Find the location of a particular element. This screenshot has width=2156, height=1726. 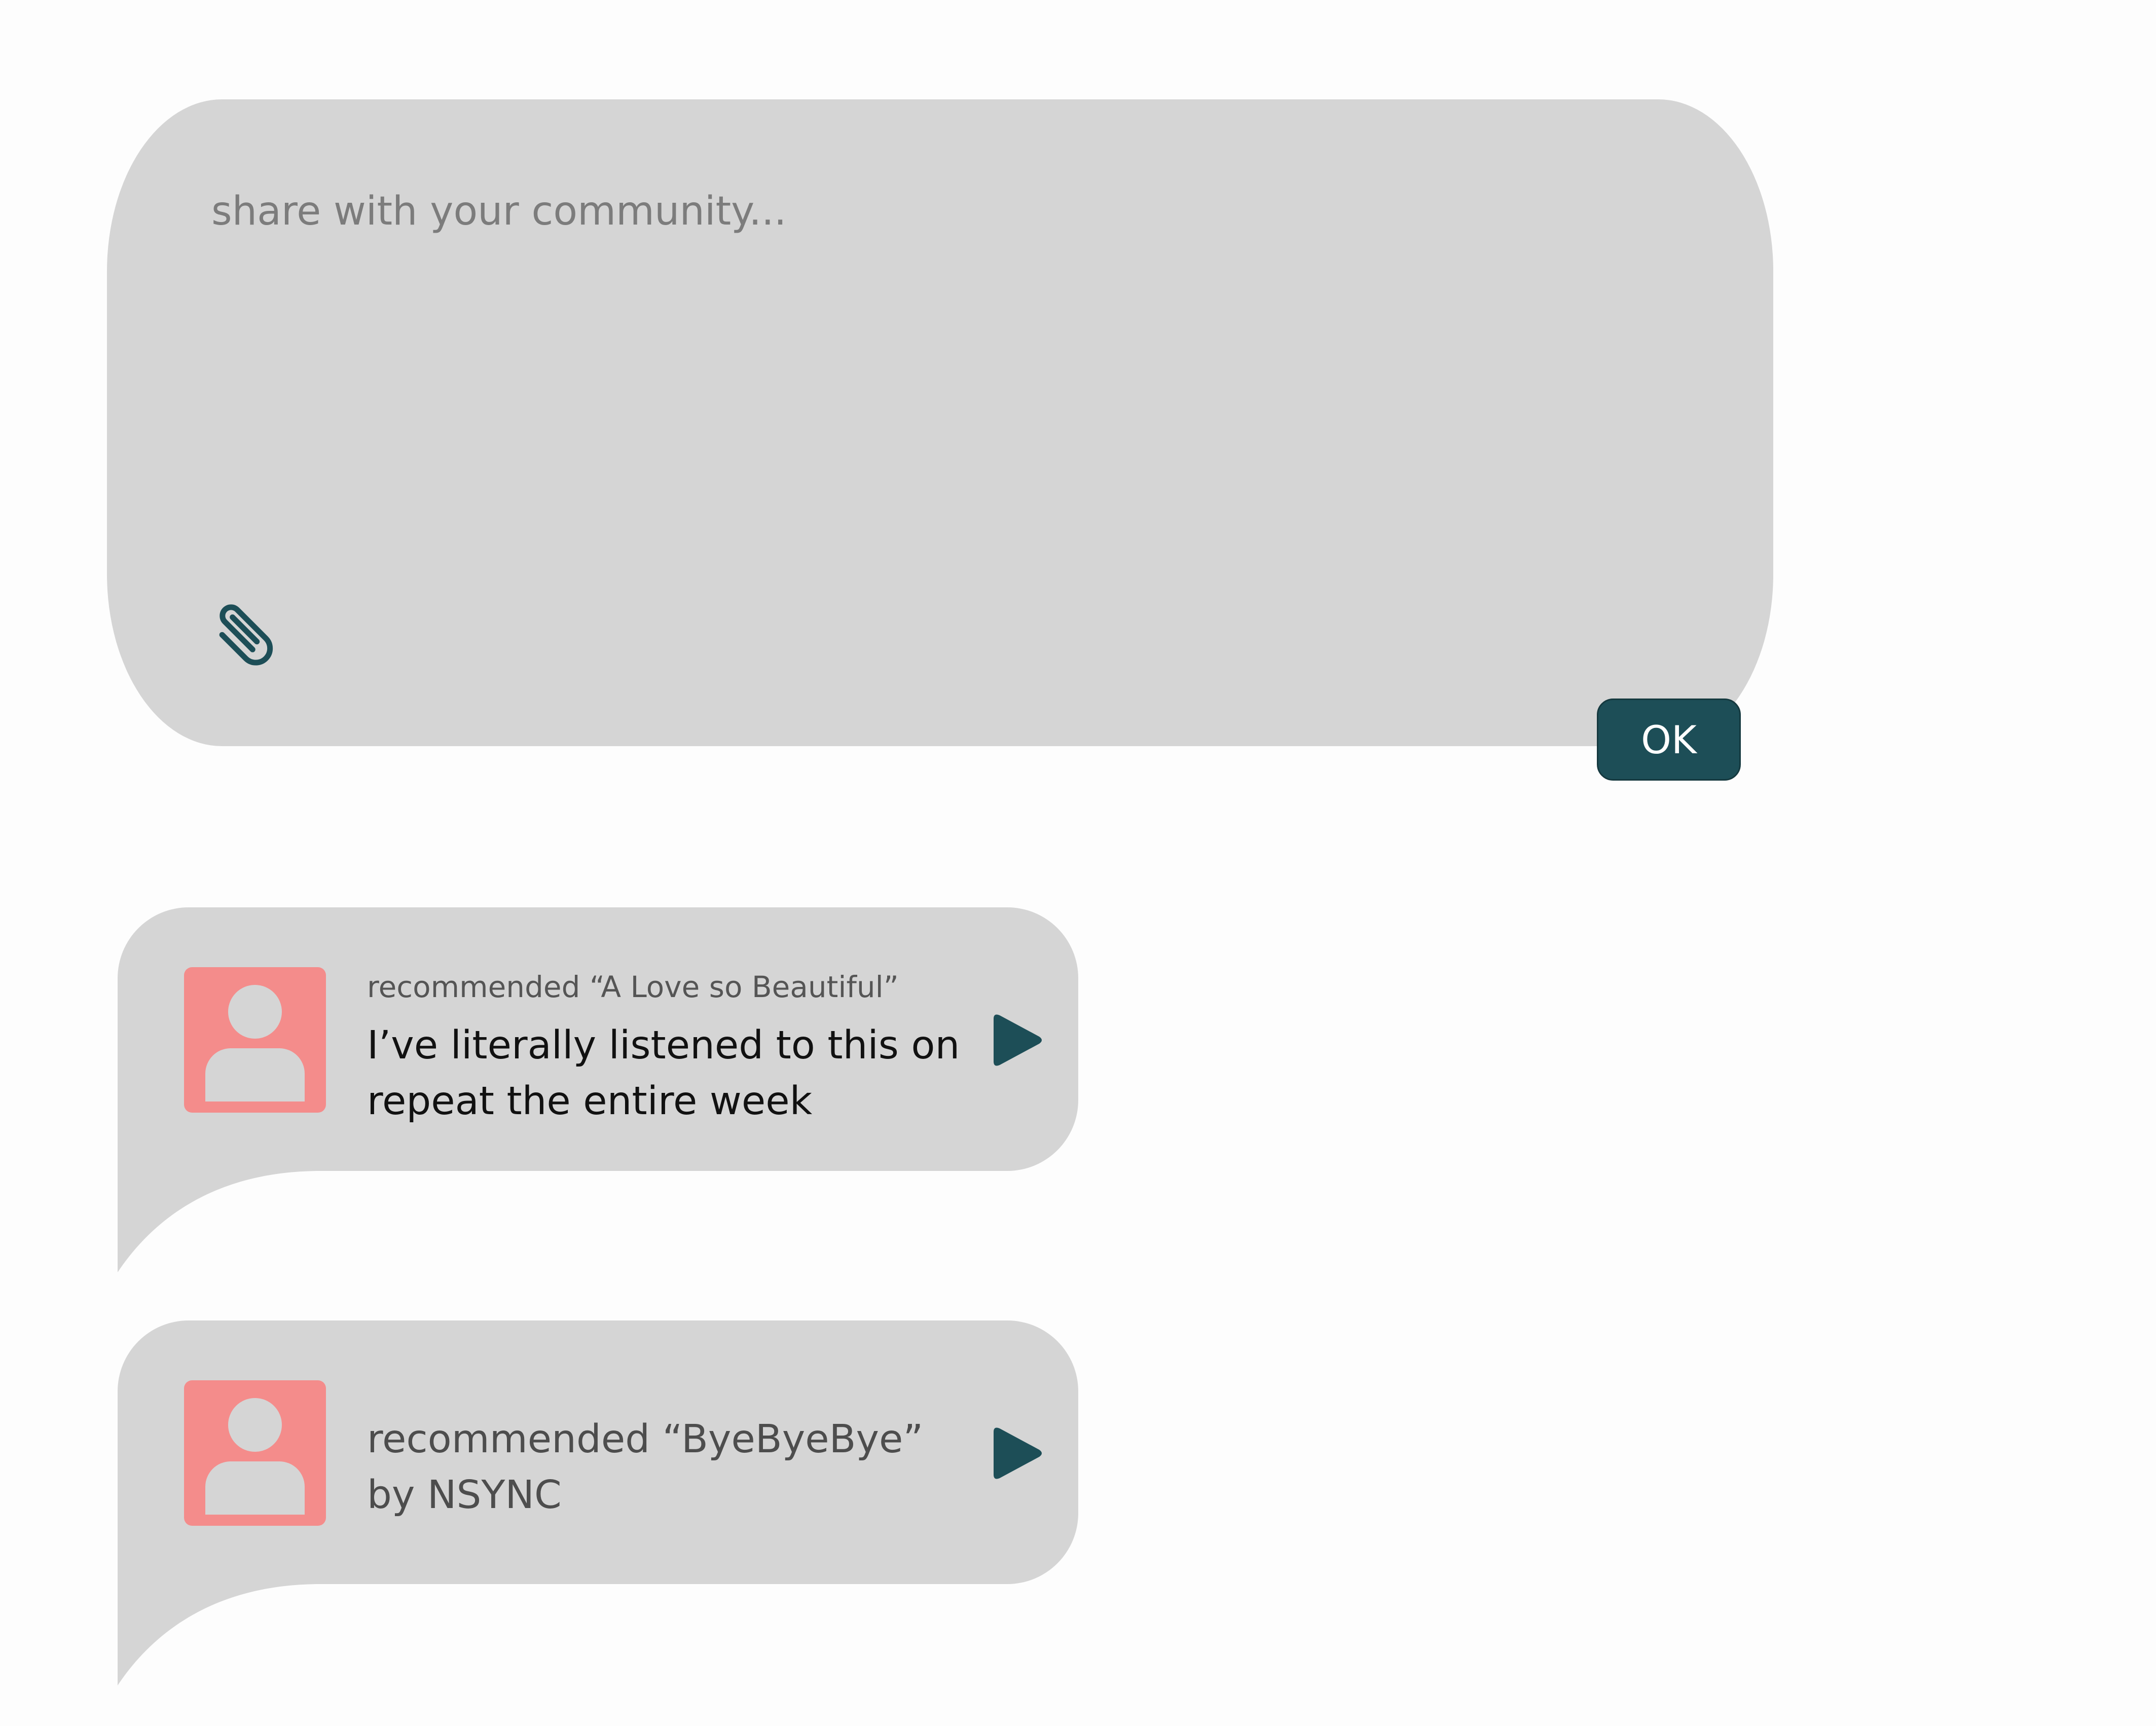

attach-button is located at coordinates (244, 629).